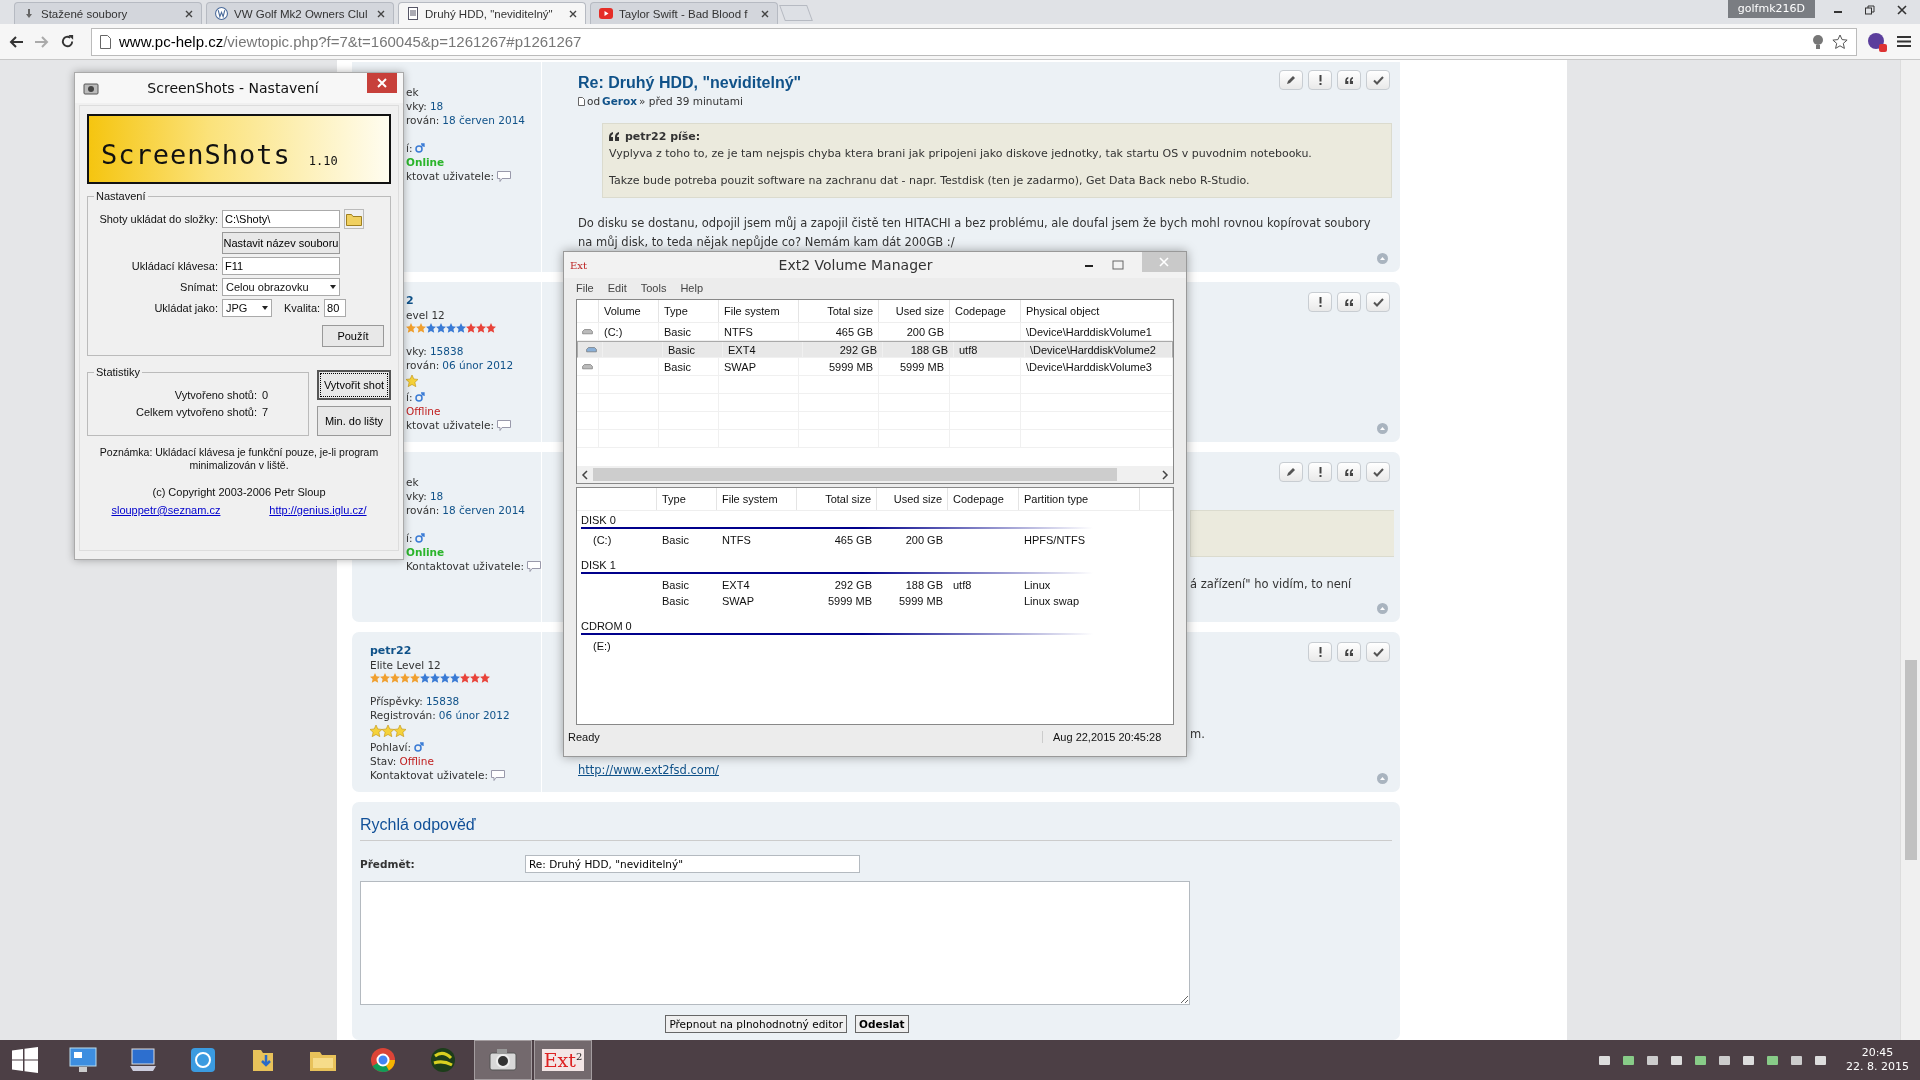  I want to click on username-link: 2, so click(410, 300).